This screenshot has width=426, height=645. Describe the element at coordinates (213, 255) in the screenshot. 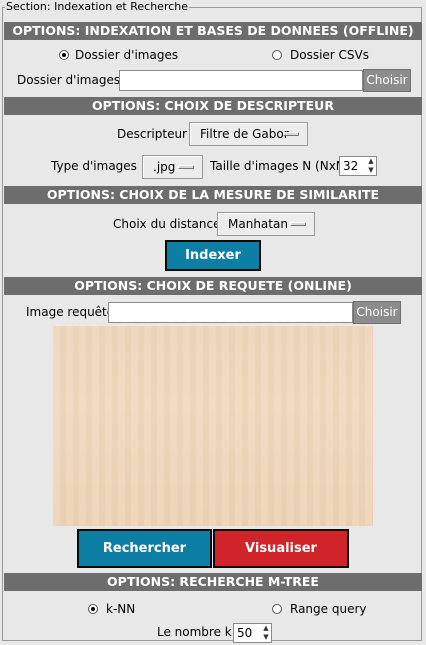

I see `index-button: Indexer` at that location.